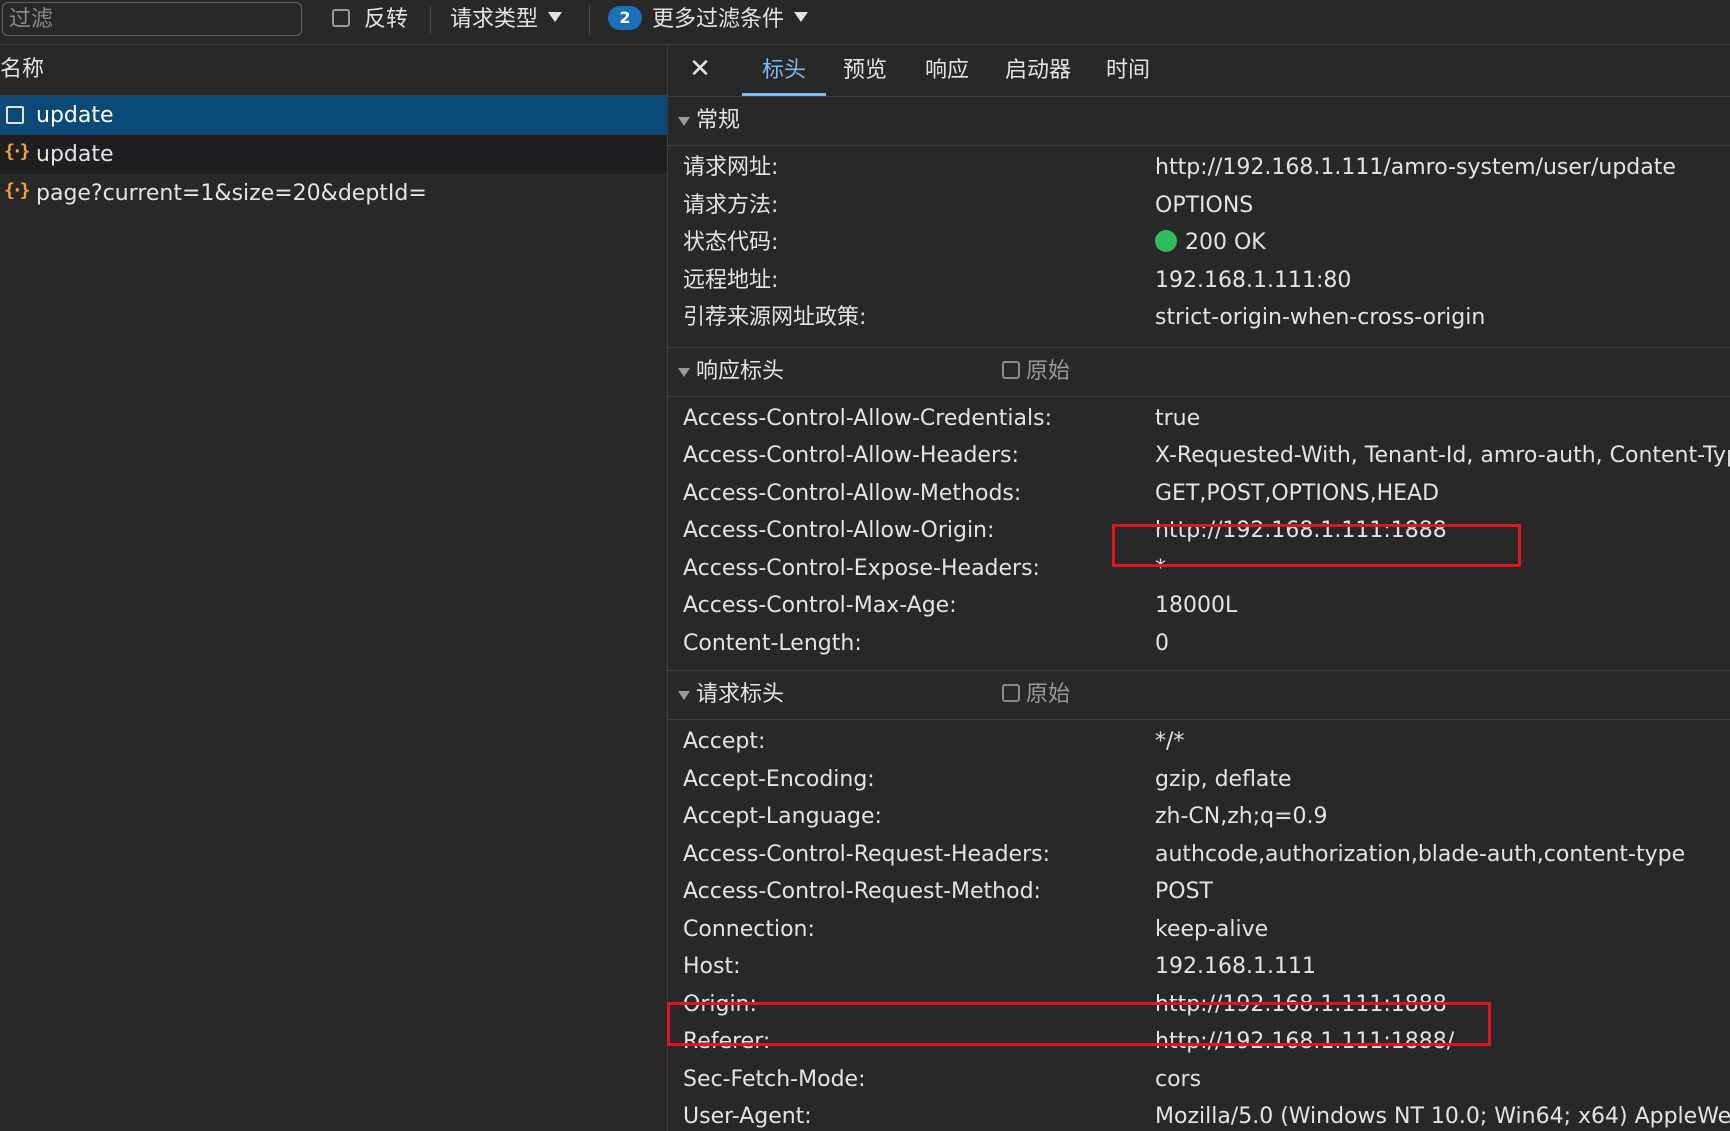  I want to click on header-key: 引荐来源网址政策:, so click(775, 317).